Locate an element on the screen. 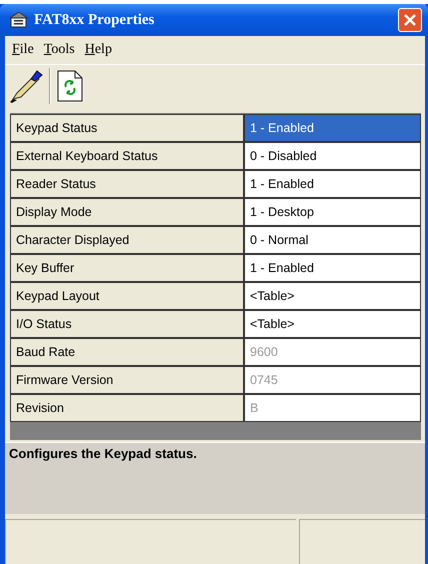 The image size is (428, 564). property-name: External Keyboard Status is located at coordinates (127, 156).